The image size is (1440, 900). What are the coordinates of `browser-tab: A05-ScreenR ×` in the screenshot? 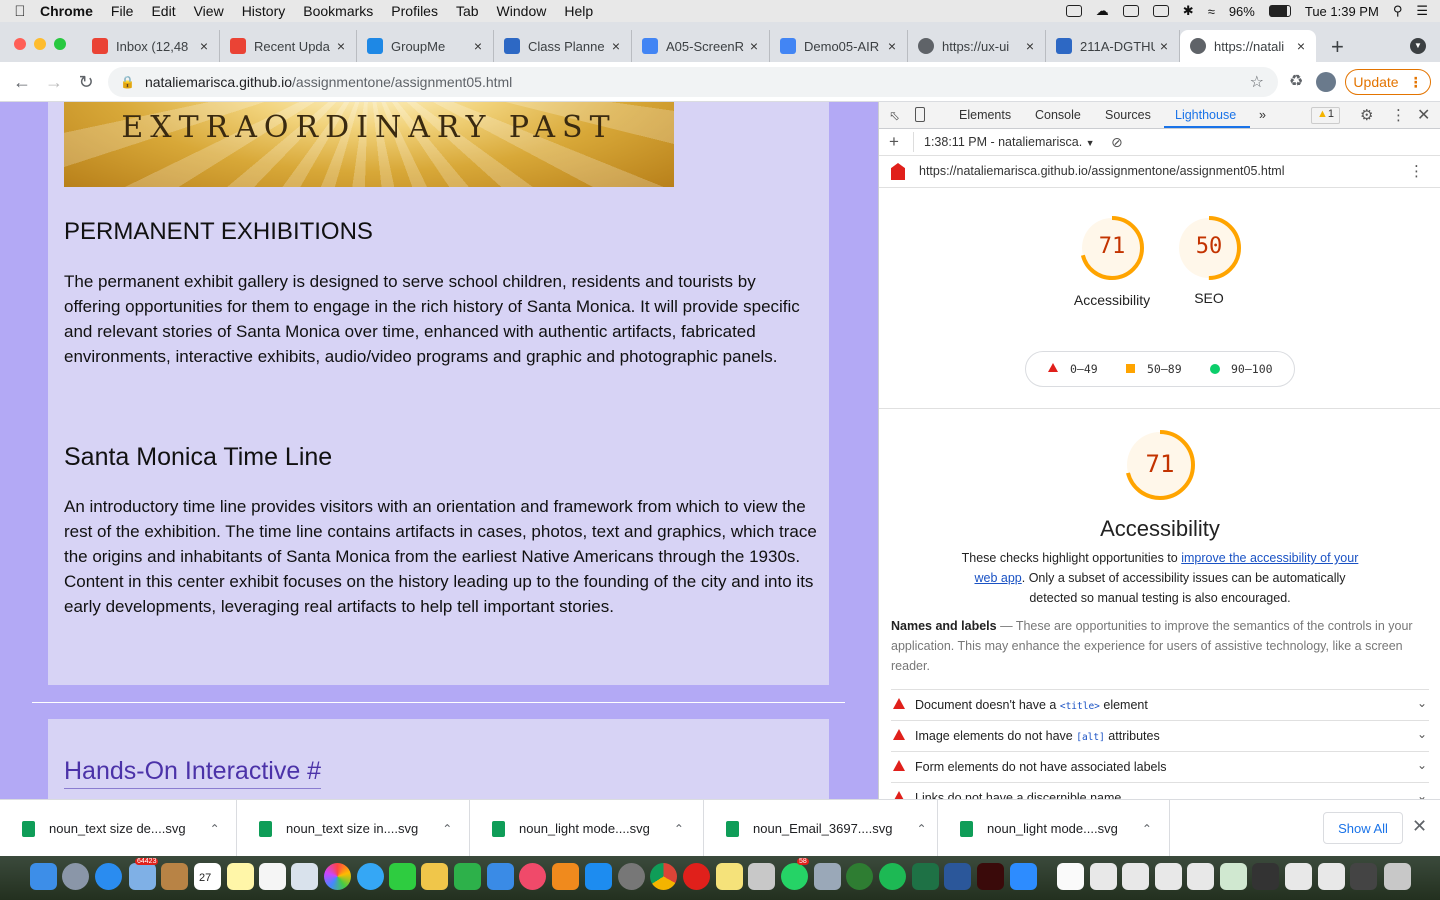 It's located at (701, 46).